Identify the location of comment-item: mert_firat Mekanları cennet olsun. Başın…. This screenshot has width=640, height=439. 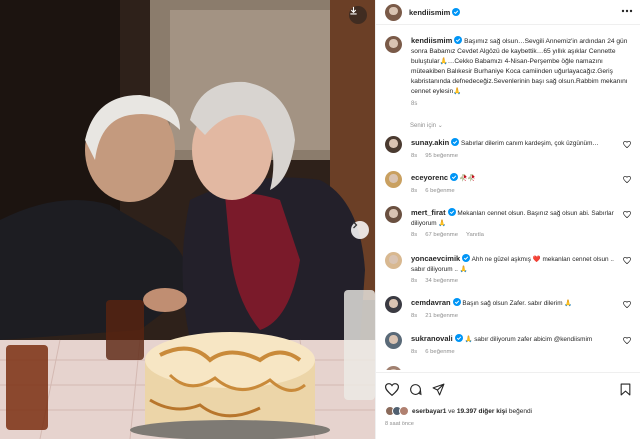
(510, 226).